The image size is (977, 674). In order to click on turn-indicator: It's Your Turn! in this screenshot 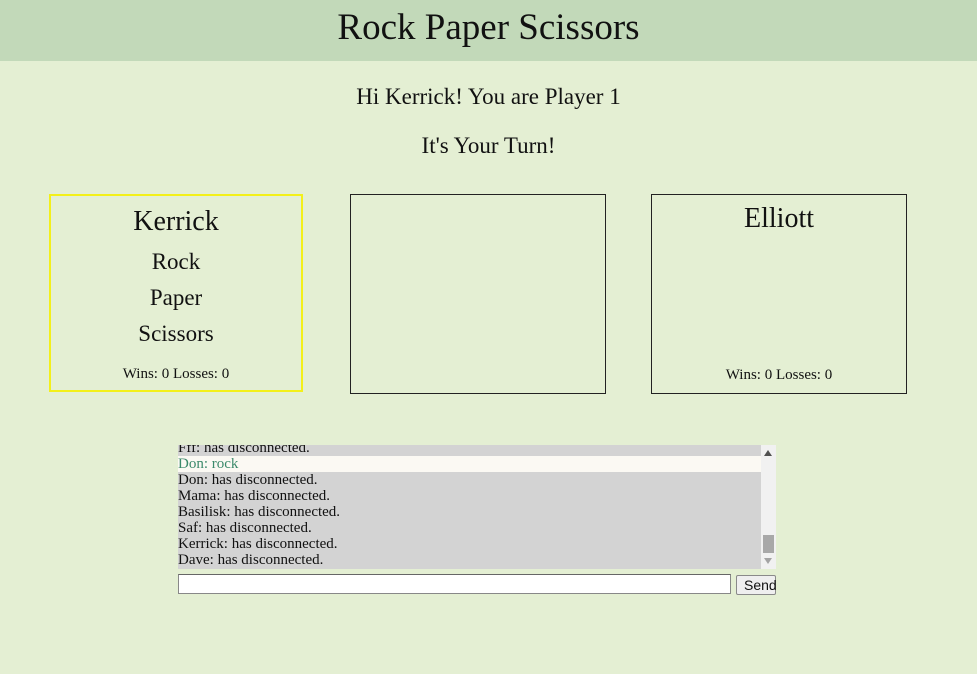, I will do `click(488, 145)`.